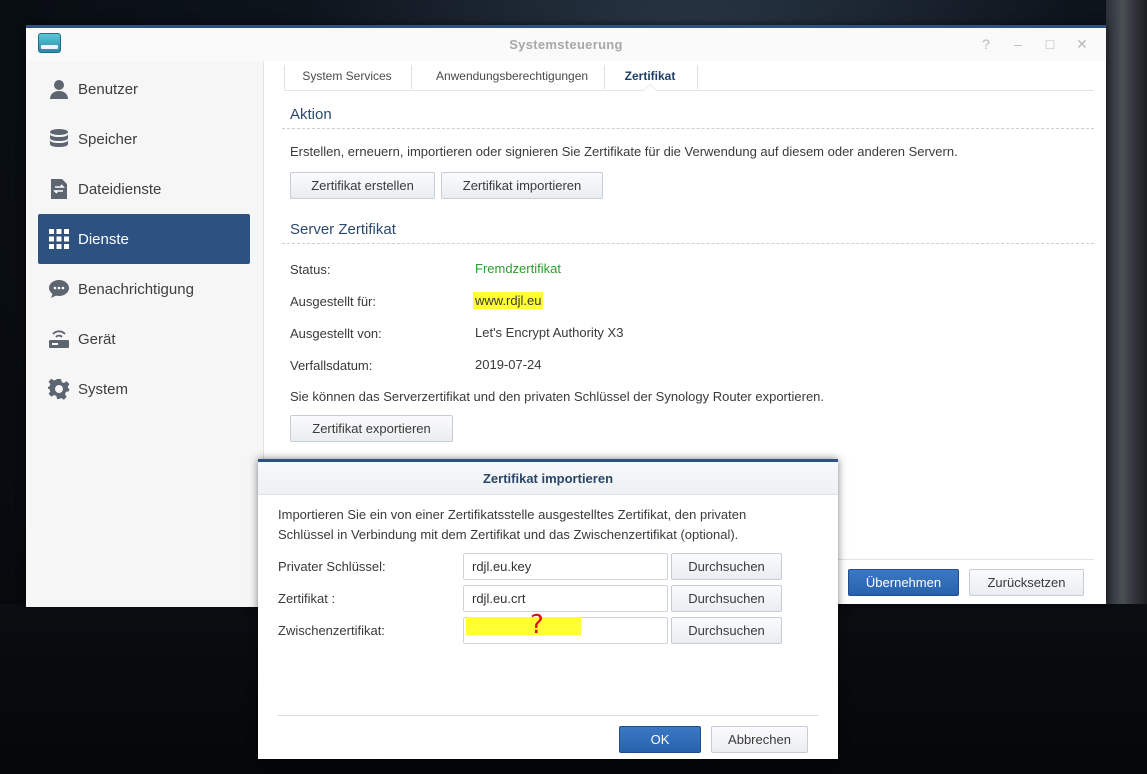  What do you see at coordinates (759, 739) in the screenshot?
I see `cancel-button: Abbrechen` at bounding box center [759, 739].